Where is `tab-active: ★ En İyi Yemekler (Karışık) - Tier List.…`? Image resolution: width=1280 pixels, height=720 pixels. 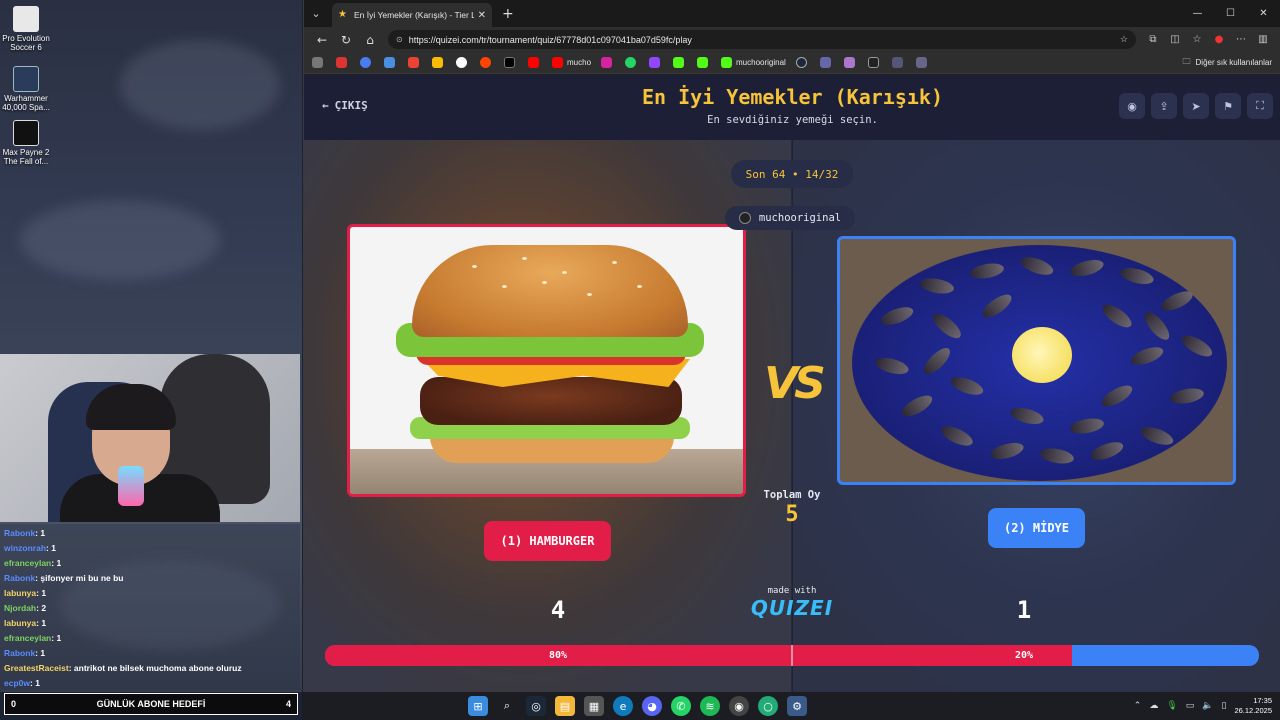
tab-active: ★ En İyi Yemekler (Karışık) - Tier List.… is located at coordinates (412, 15).